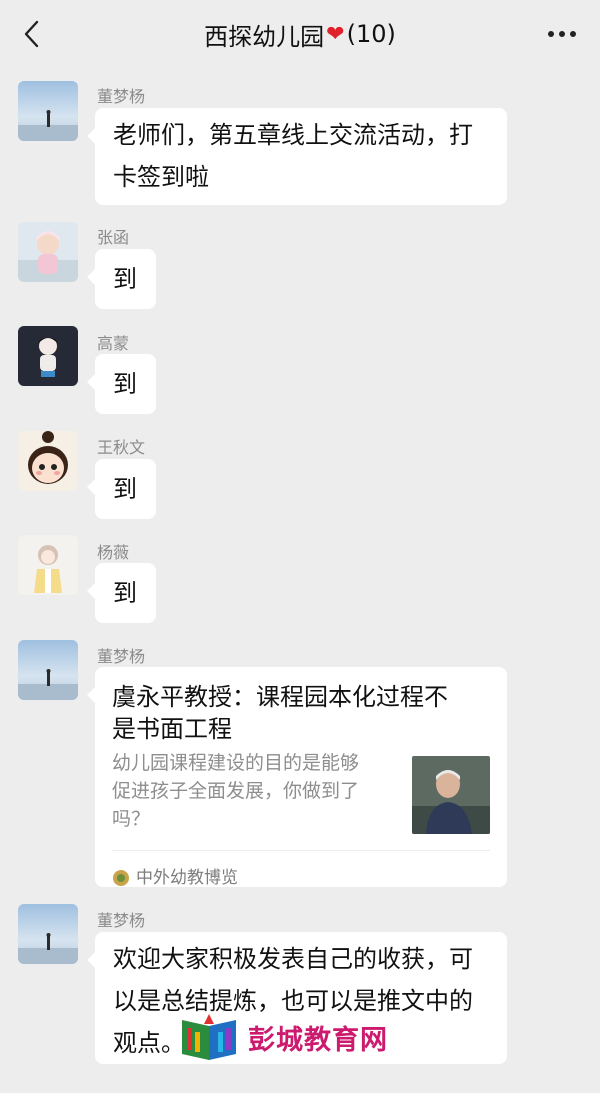 This screenshot has width=600, height=1093. Describe the element at coordinates (371, 34) in the screenshot. I see `member-count: (10)` at that location.